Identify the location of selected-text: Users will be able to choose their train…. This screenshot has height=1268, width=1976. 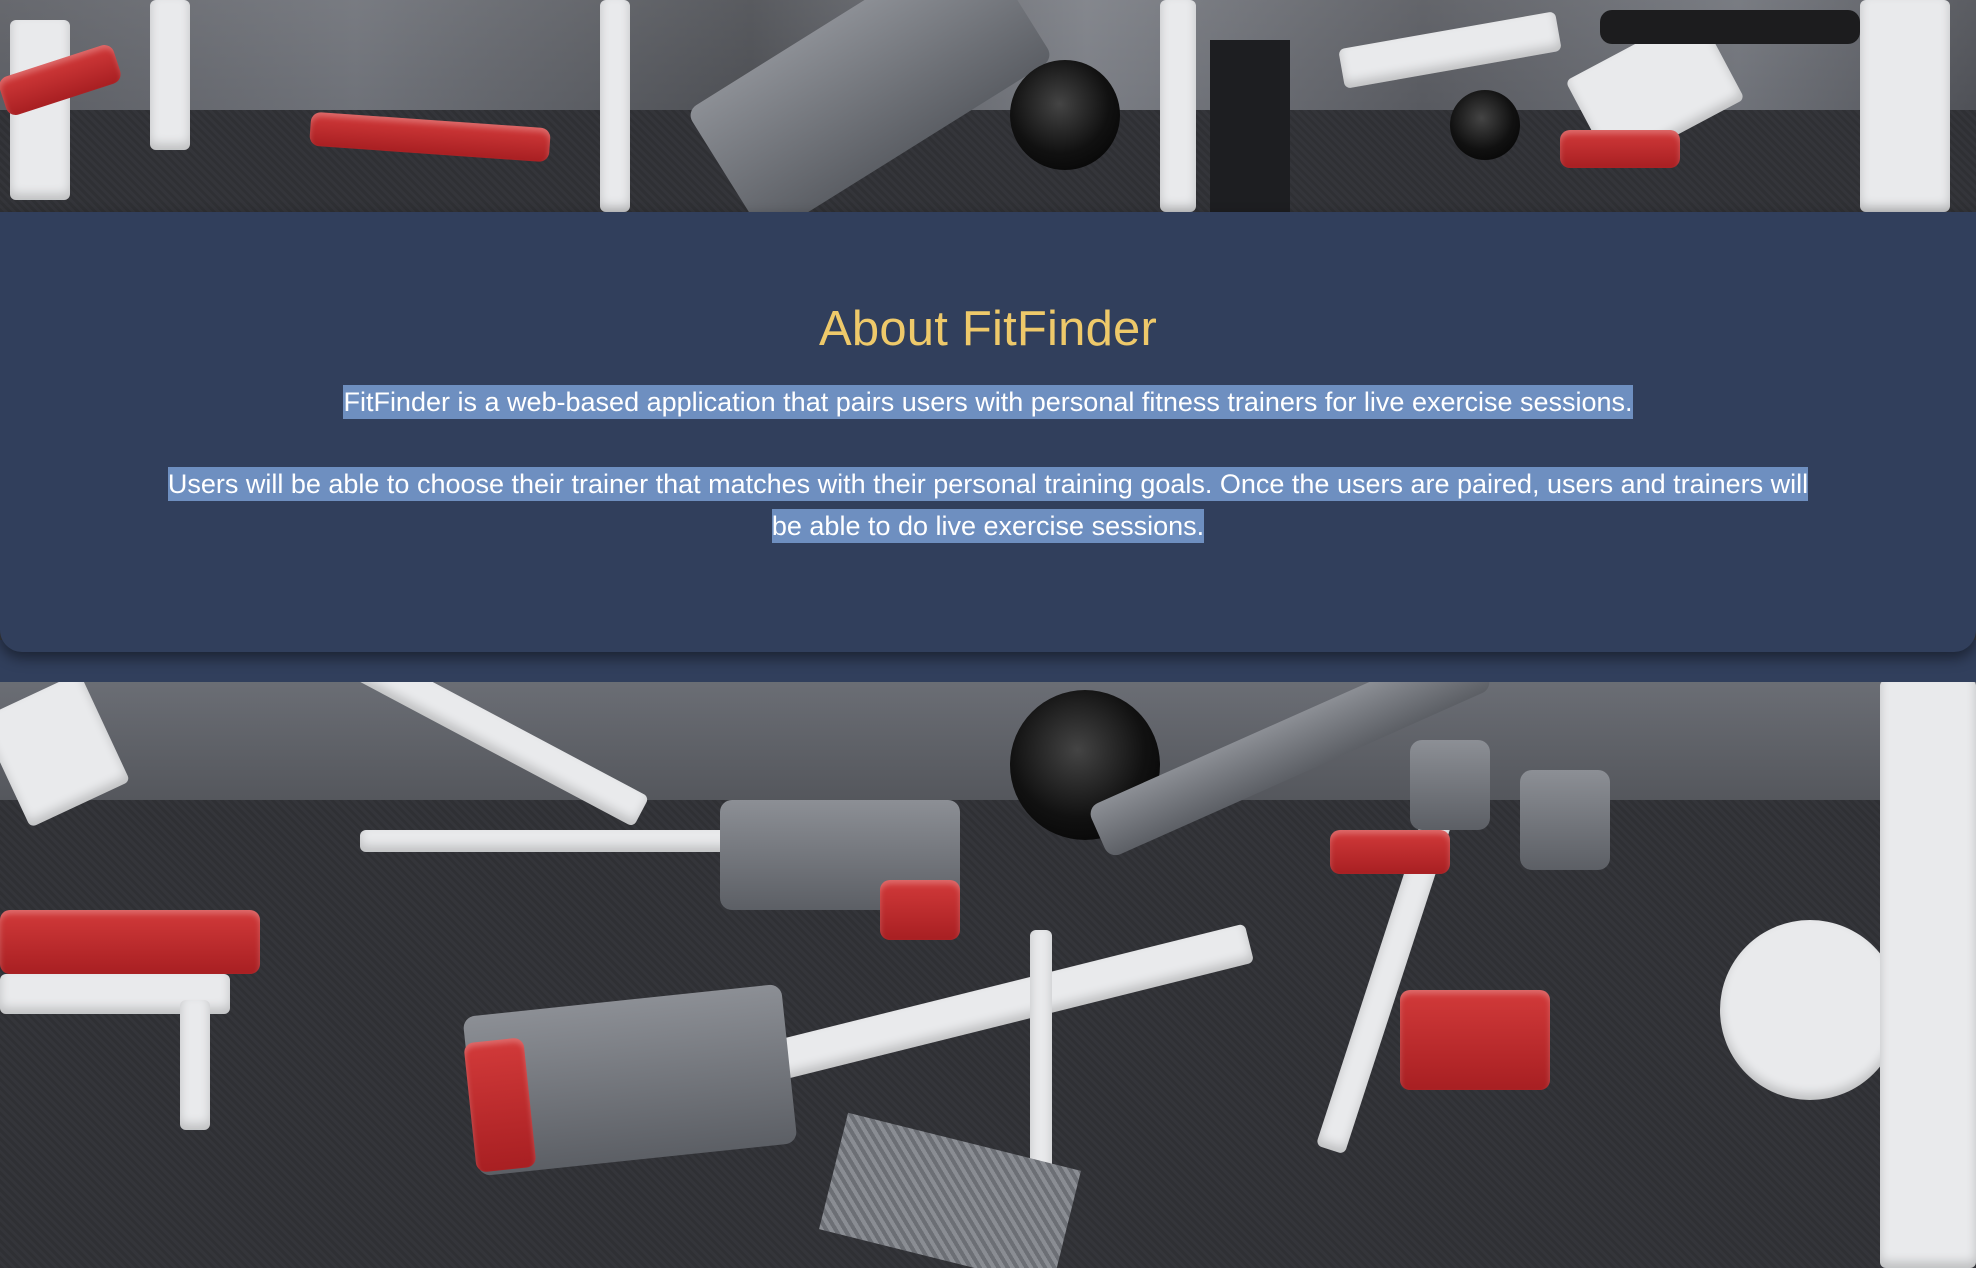
(988, 504).